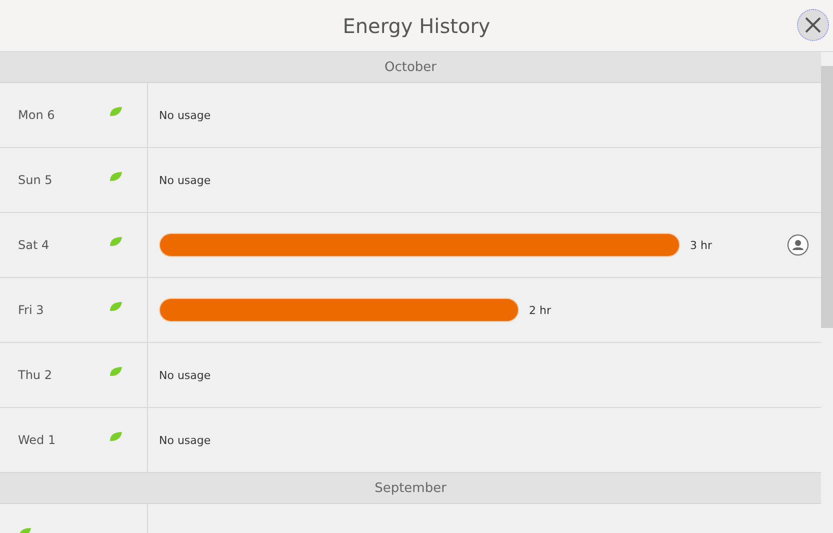  What do you see at coordinates (37, 440) in the screenshot?
I see `day-label: Wed 1` at bounding box center [37, 440].